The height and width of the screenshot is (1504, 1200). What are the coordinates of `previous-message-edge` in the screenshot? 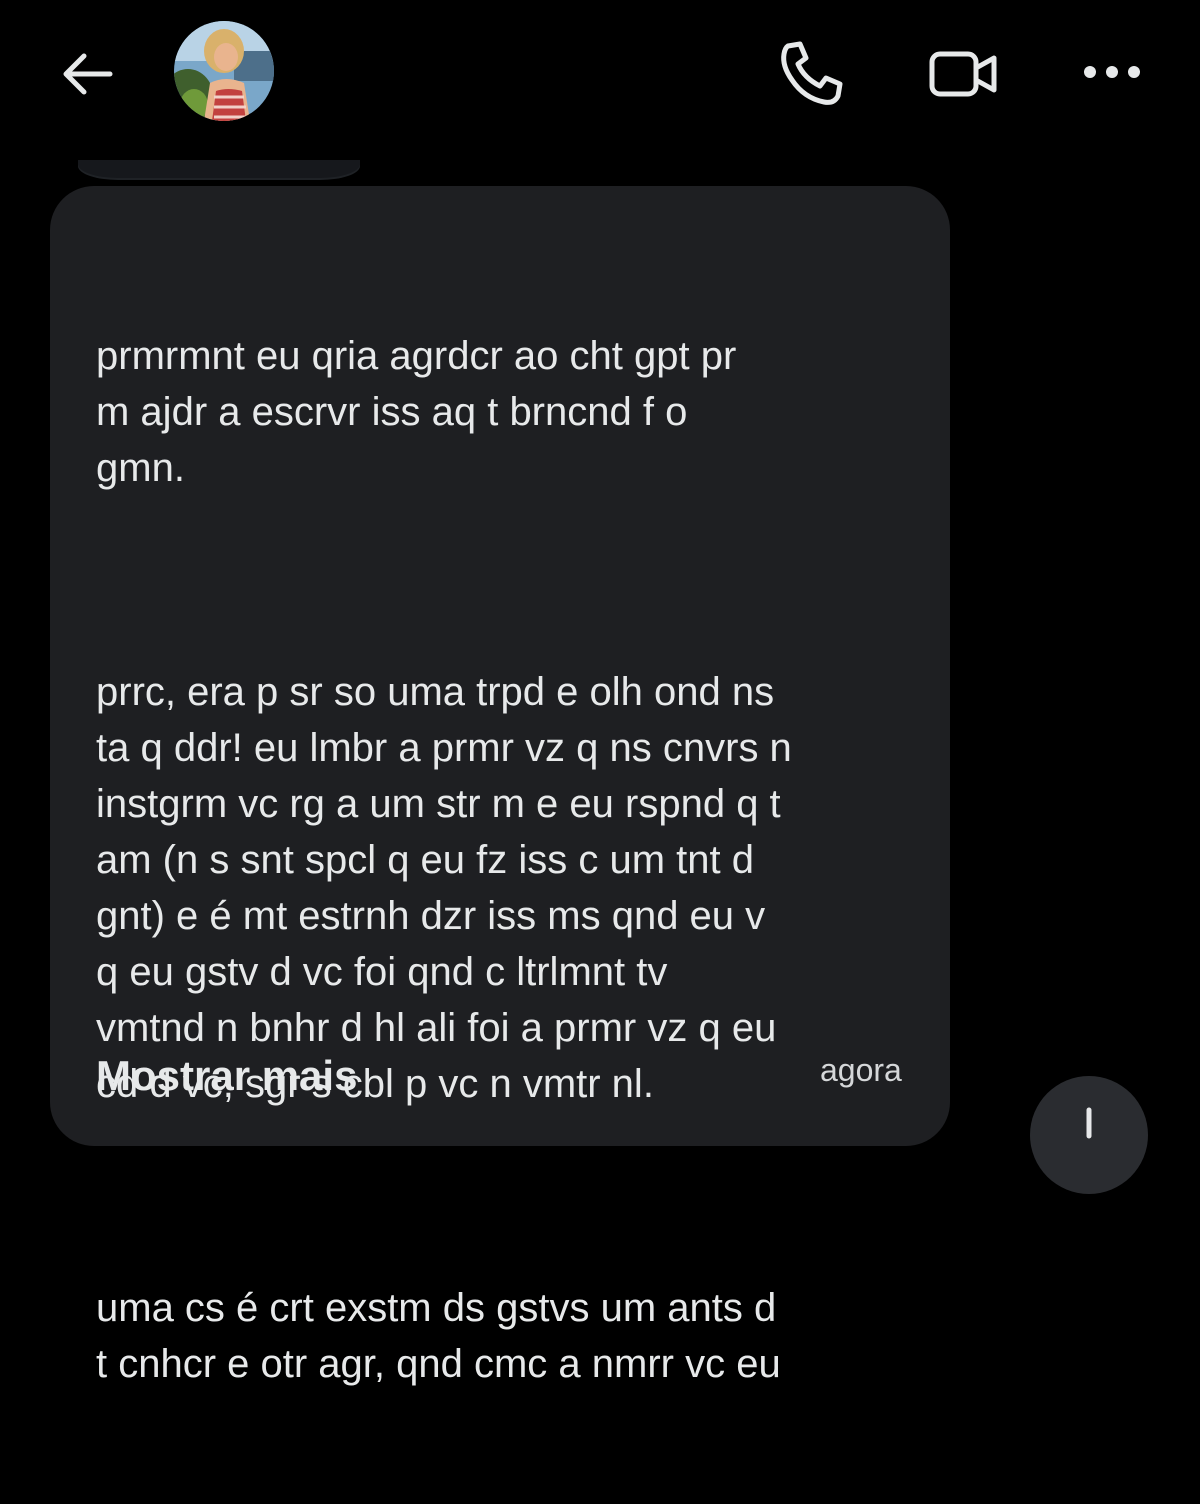 It's located at (219, 169).